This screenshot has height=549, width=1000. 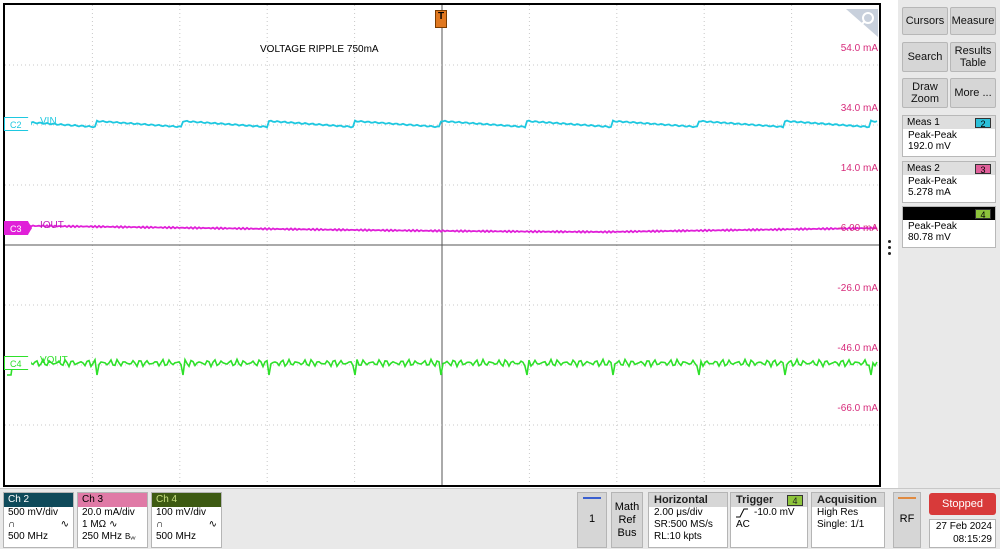 I want to click on trace-tag-c4: C4, so click(x=18, y=363).